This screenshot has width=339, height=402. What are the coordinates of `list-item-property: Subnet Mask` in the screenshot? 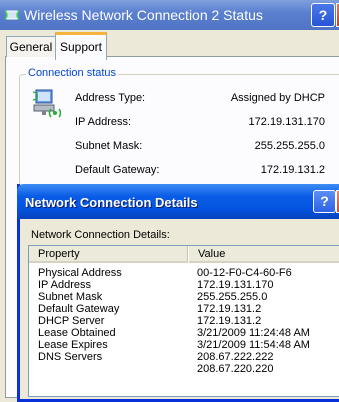 It's located at (70, 297).